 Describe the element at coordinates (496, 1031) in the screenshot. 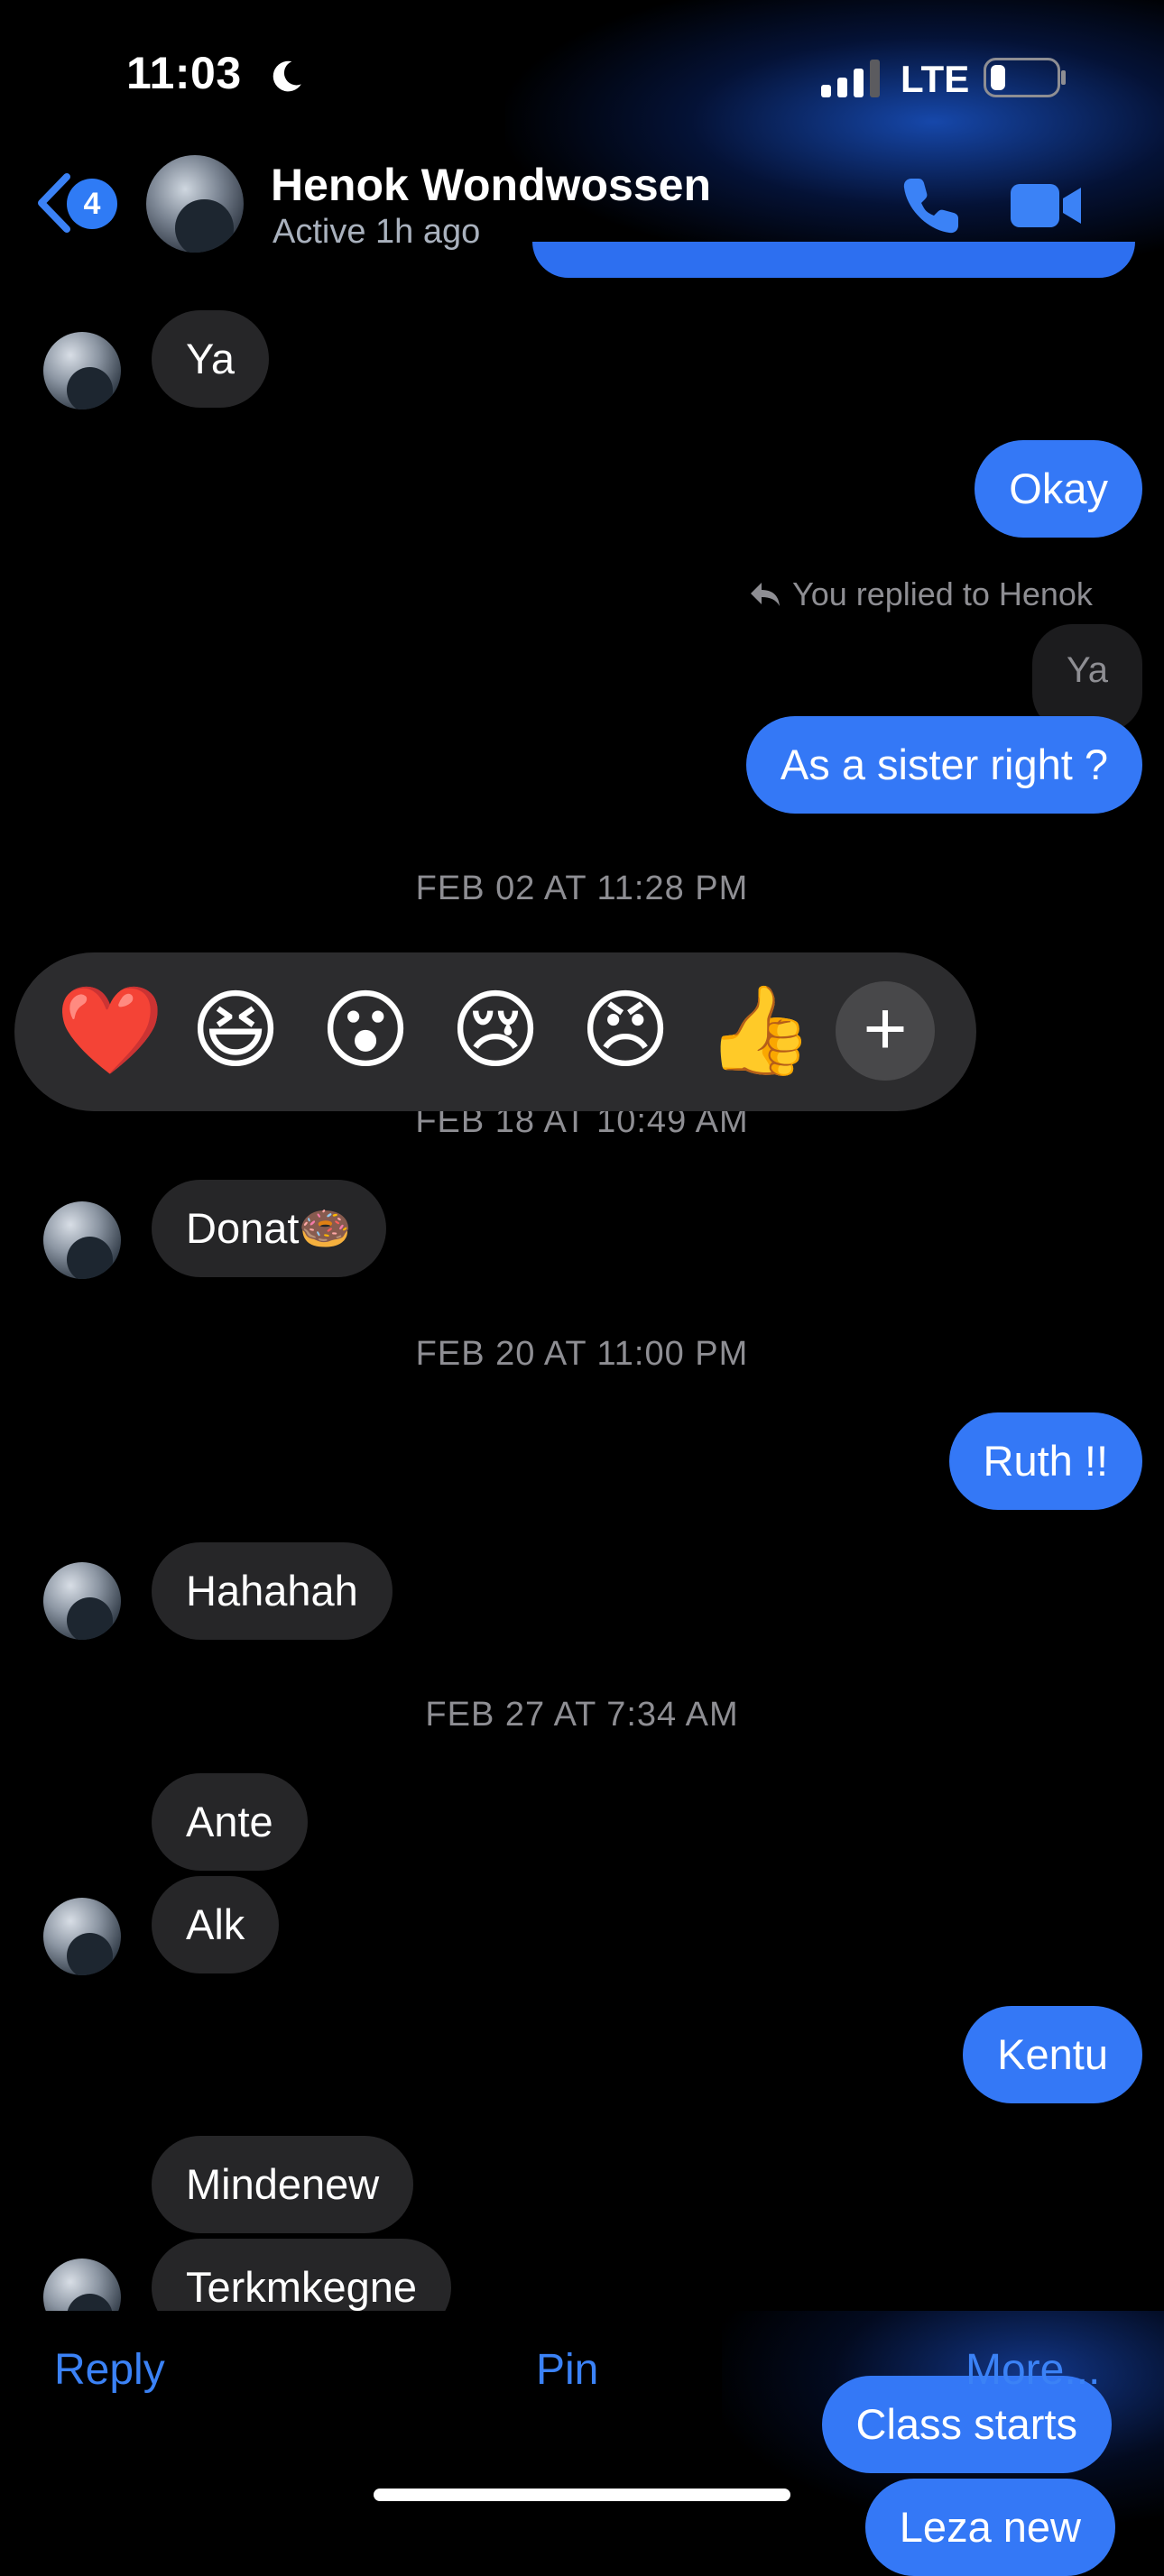

I see `reaction-sad-icon: 😢` at that location.